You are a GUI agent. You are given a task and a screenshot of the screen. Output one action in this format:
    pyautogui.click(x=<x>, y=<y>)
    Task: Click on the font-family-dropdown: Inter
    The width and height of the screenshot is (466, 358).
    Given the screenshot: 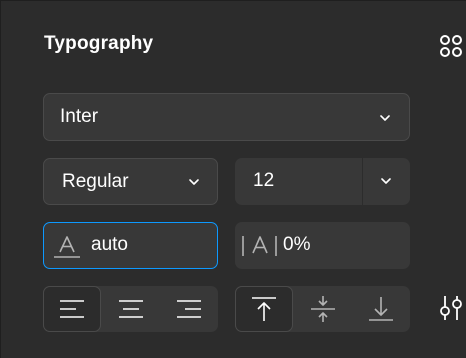 What is the action you would take?
    pyautogui.click(x=226, y=117)
    